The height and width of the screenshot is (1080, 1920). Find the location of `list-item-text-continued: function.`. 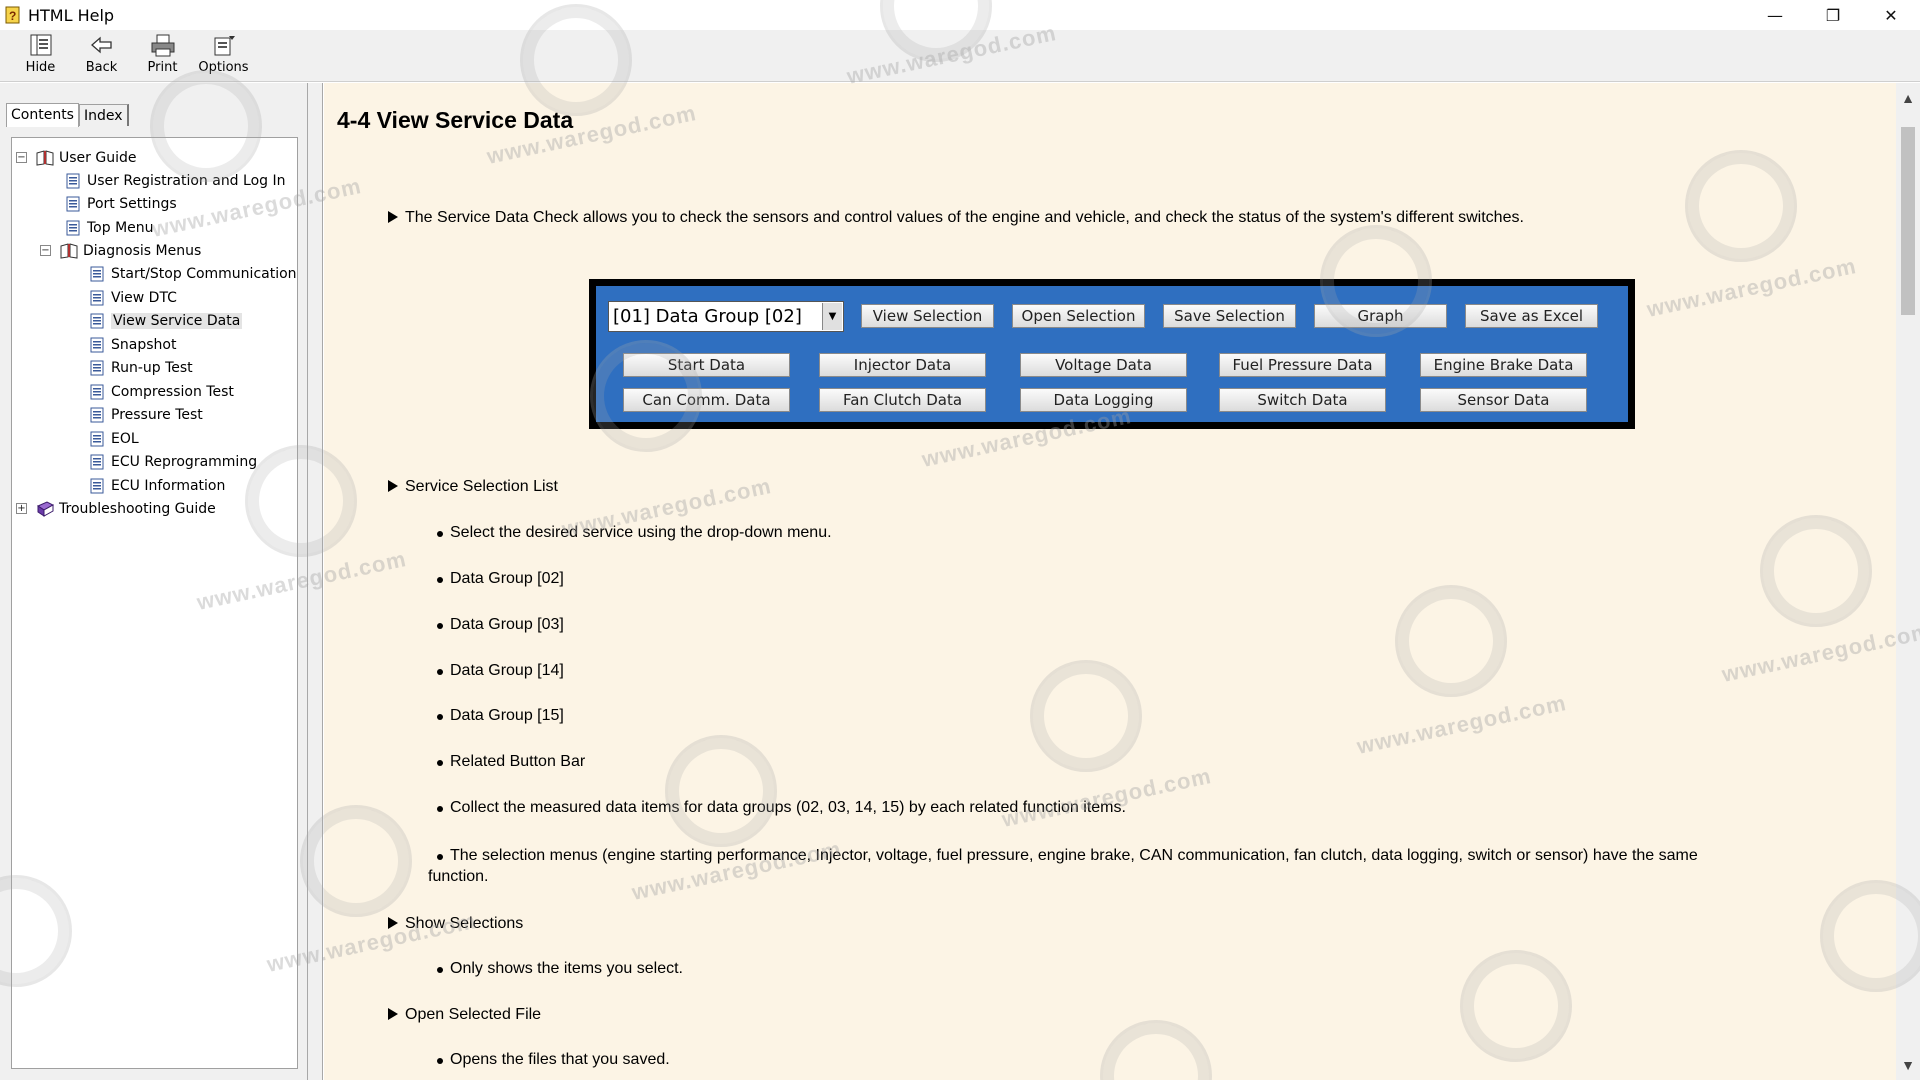

list-item-text-continued: function. is located at coordinates (458, 876).